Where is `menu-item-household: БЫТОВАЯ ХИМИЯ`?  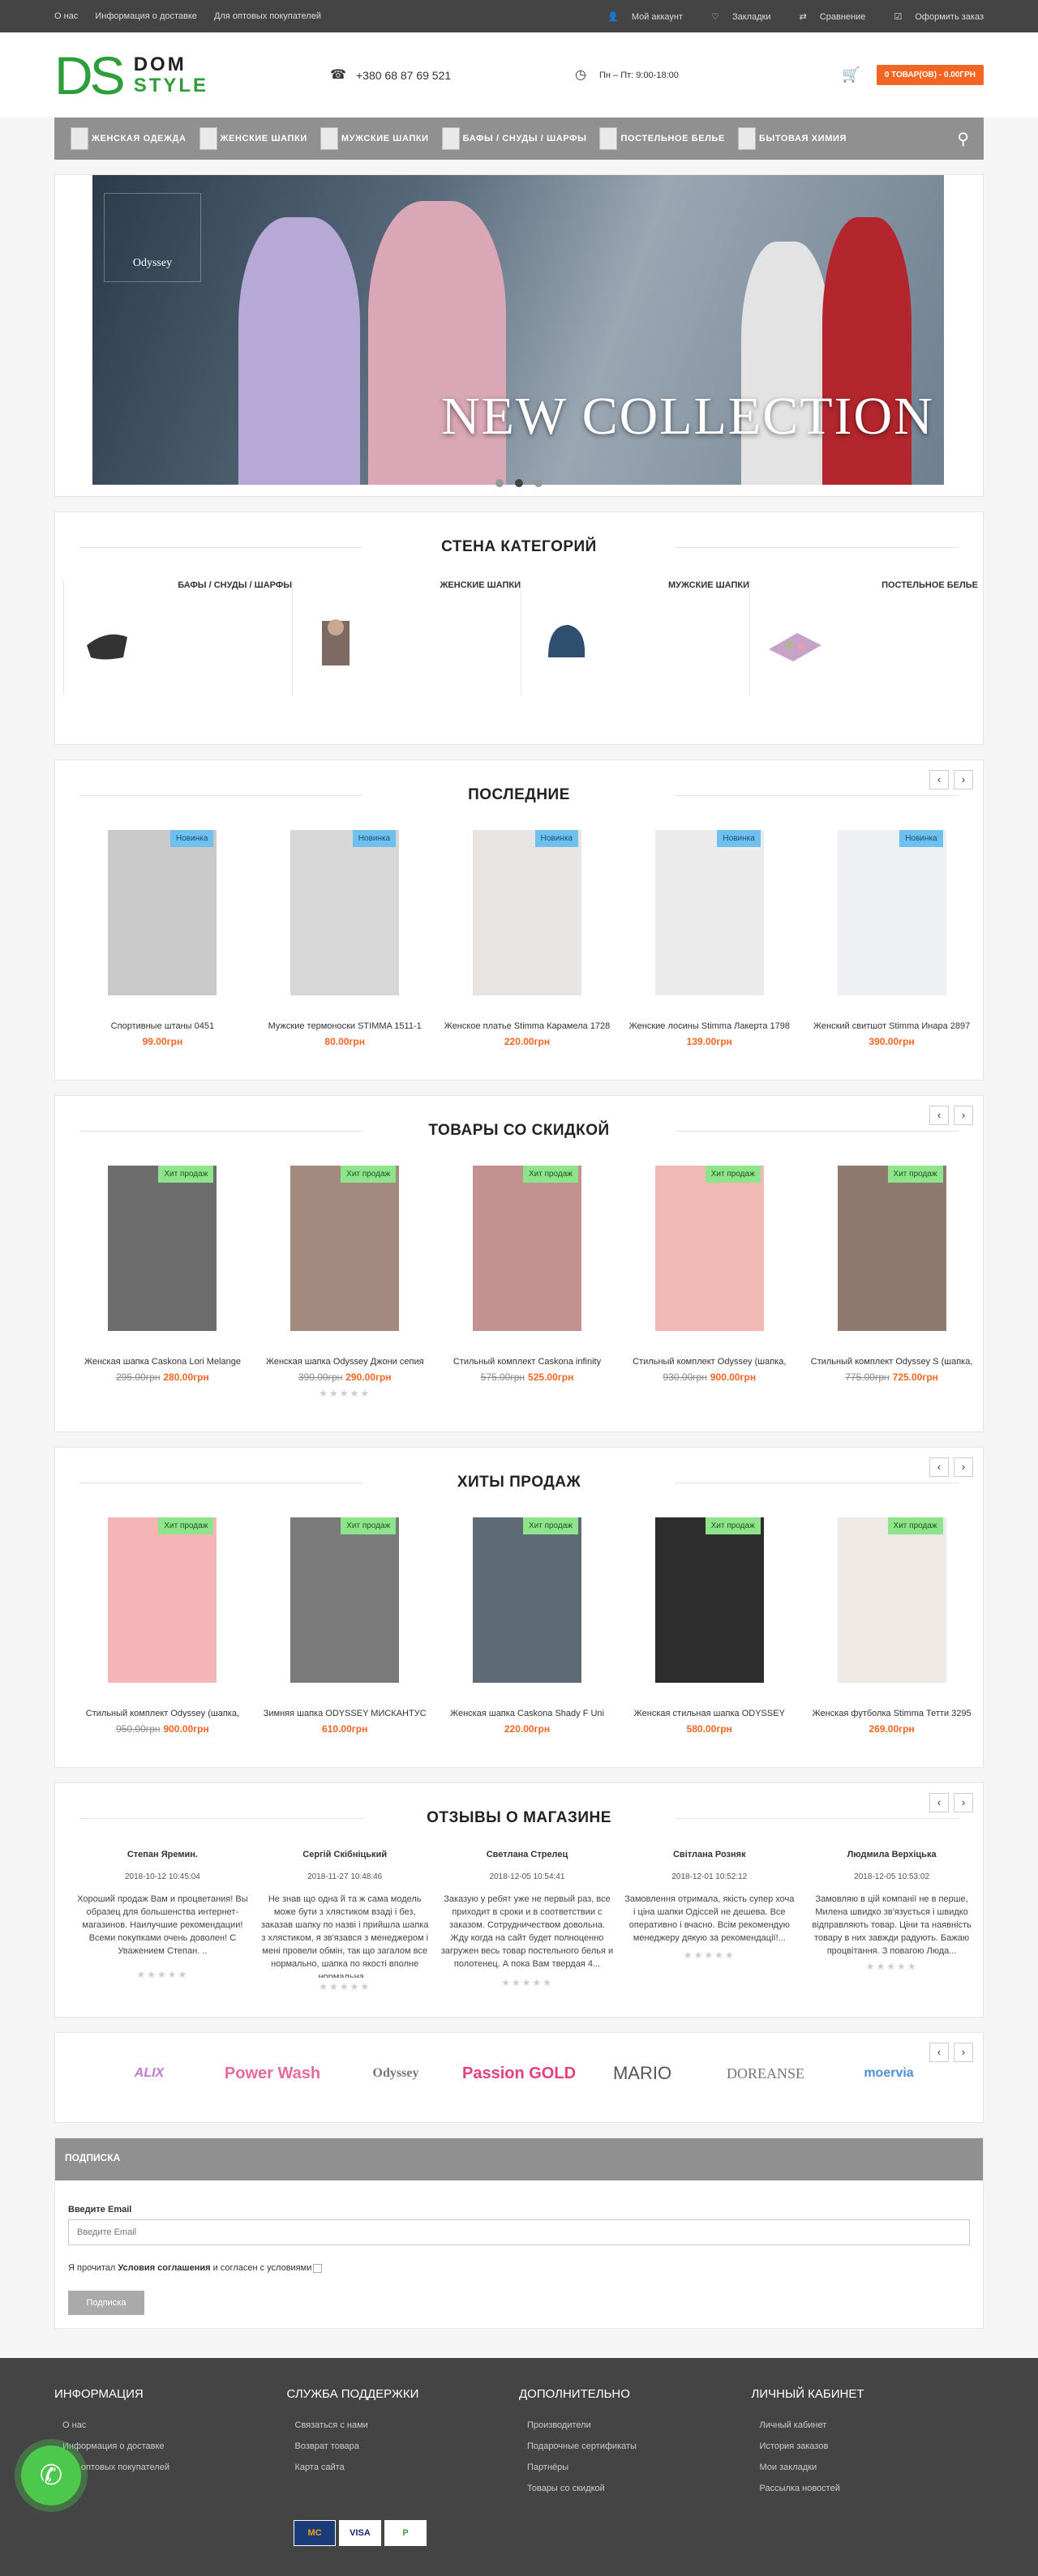 menu-item-household: БЫТОВАЯ ХИМИЯ is located at coordinates (792, 138).